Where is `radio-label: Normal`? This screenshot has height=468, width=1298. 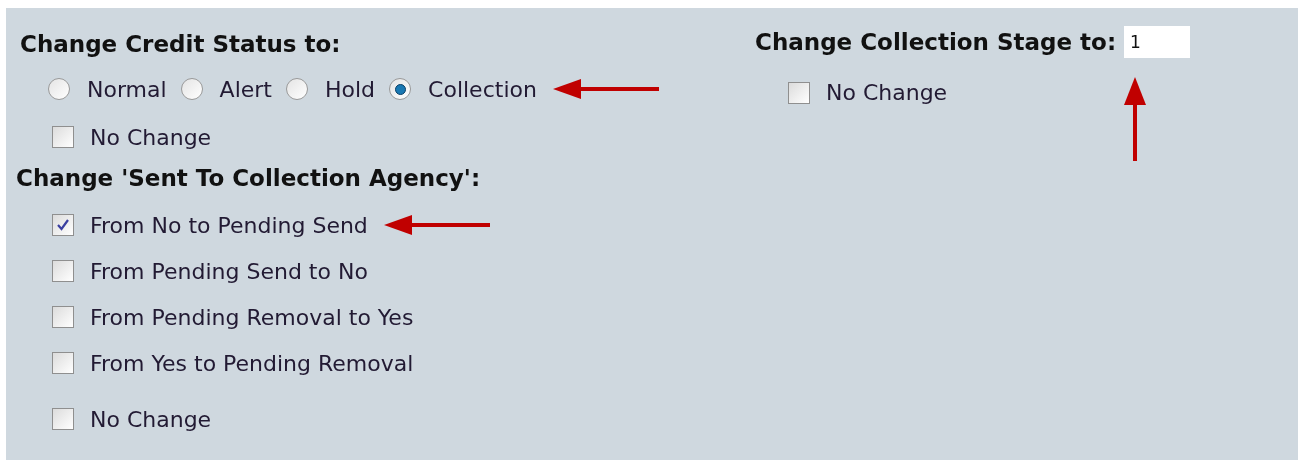 radio-label: Normal is located at coordinates (127, 89).